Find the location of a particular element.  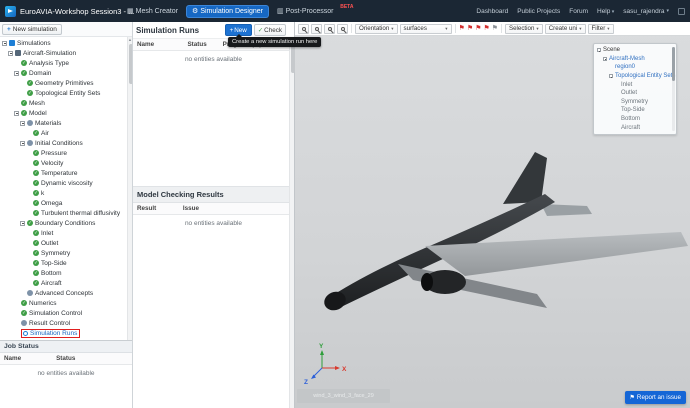

tree-item-boundary-conditions: ✓ Boundary Conditions is located at coordinates (66, 223).